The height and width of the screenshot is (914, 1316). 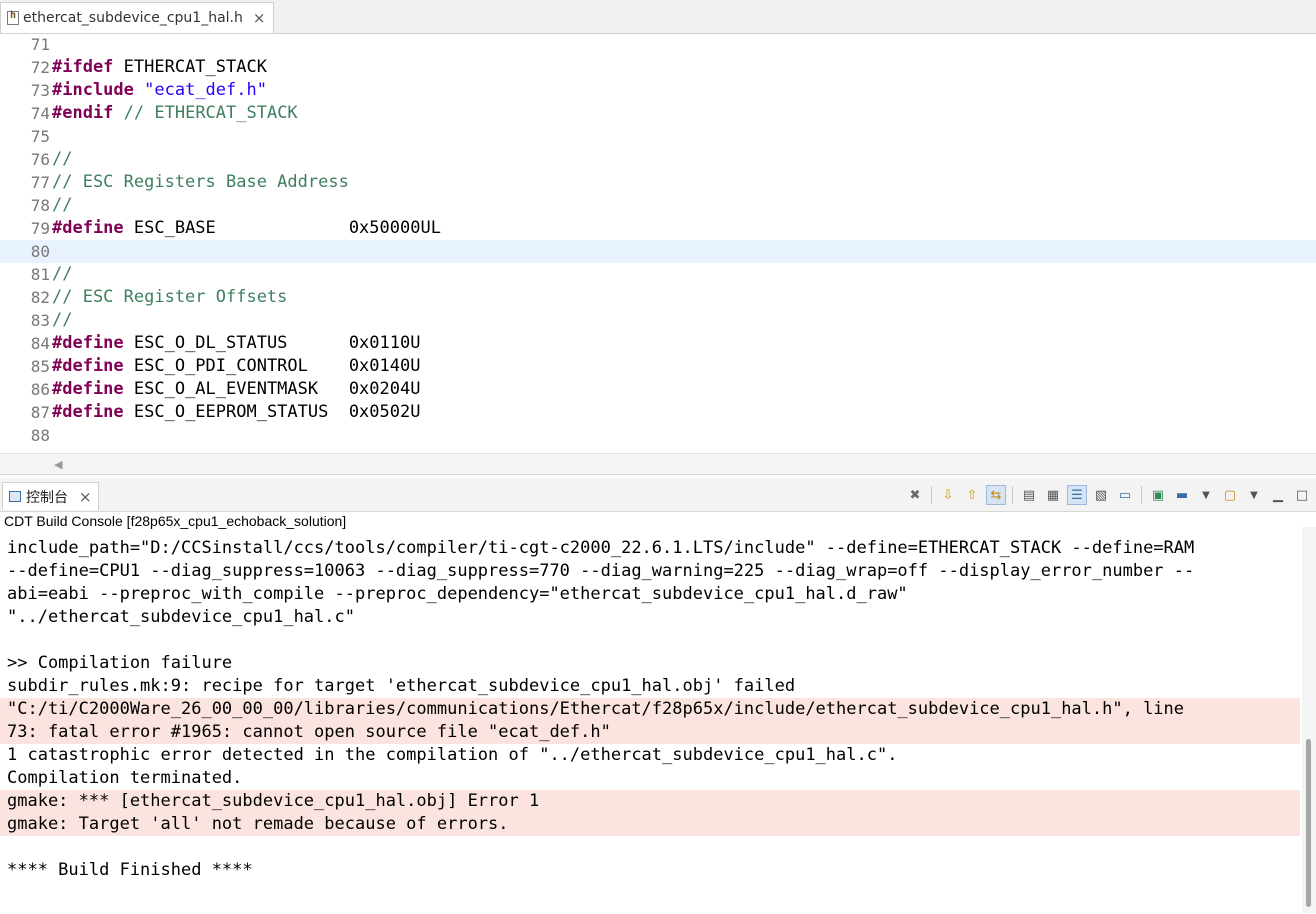 I want to click on console-line: "../ethercat_subdevice_cpu1_hal.c", so click(x=650, y=617).